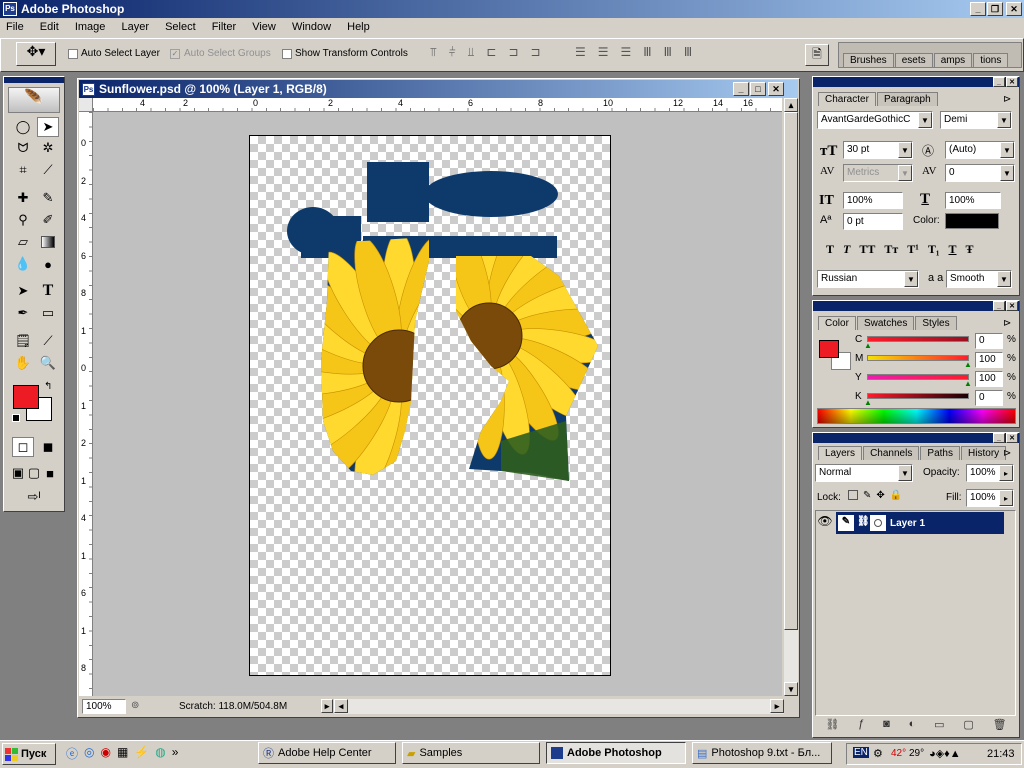 This screenshot has height=768, width=1024. I want to click on antialias-select: Smooth ▼, so click(979, 279).